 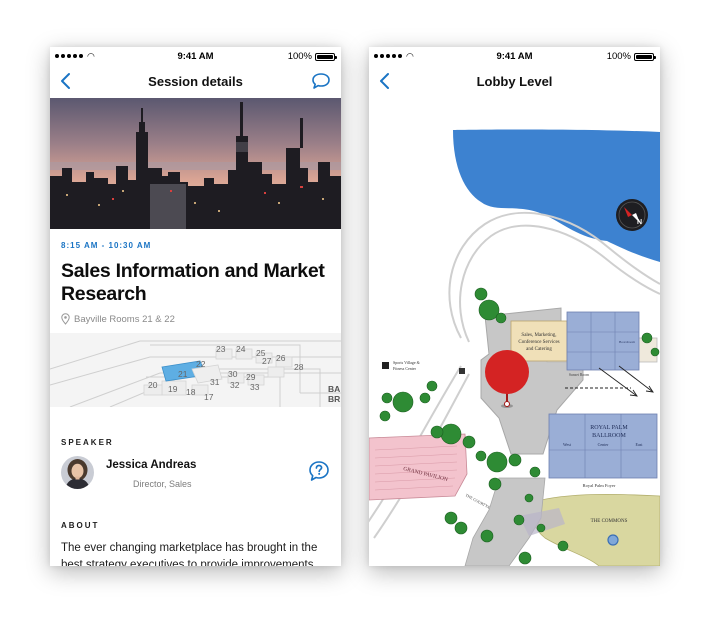 What do you see at coordinates (173, 389) in the screenshot?
I see `room-19: 19` at bounding box center [173, 389].